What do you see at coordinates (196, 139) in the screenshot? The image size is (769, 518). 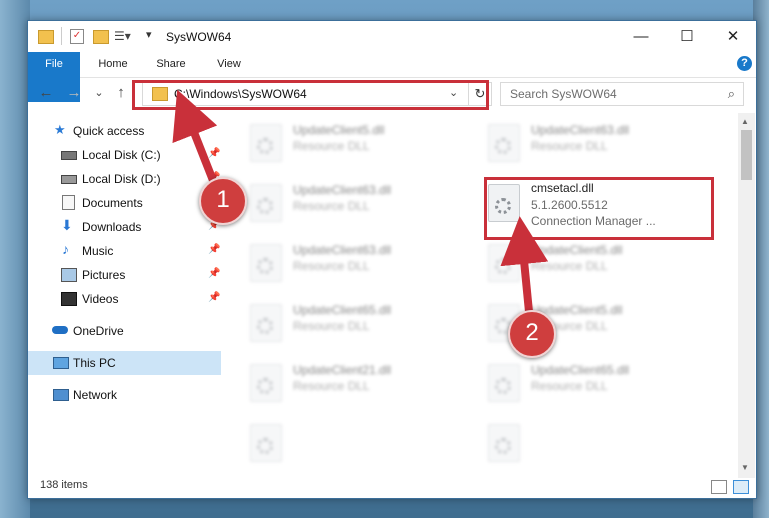 I see `arrow-to-address-bar` at bounding box center [196, 139].